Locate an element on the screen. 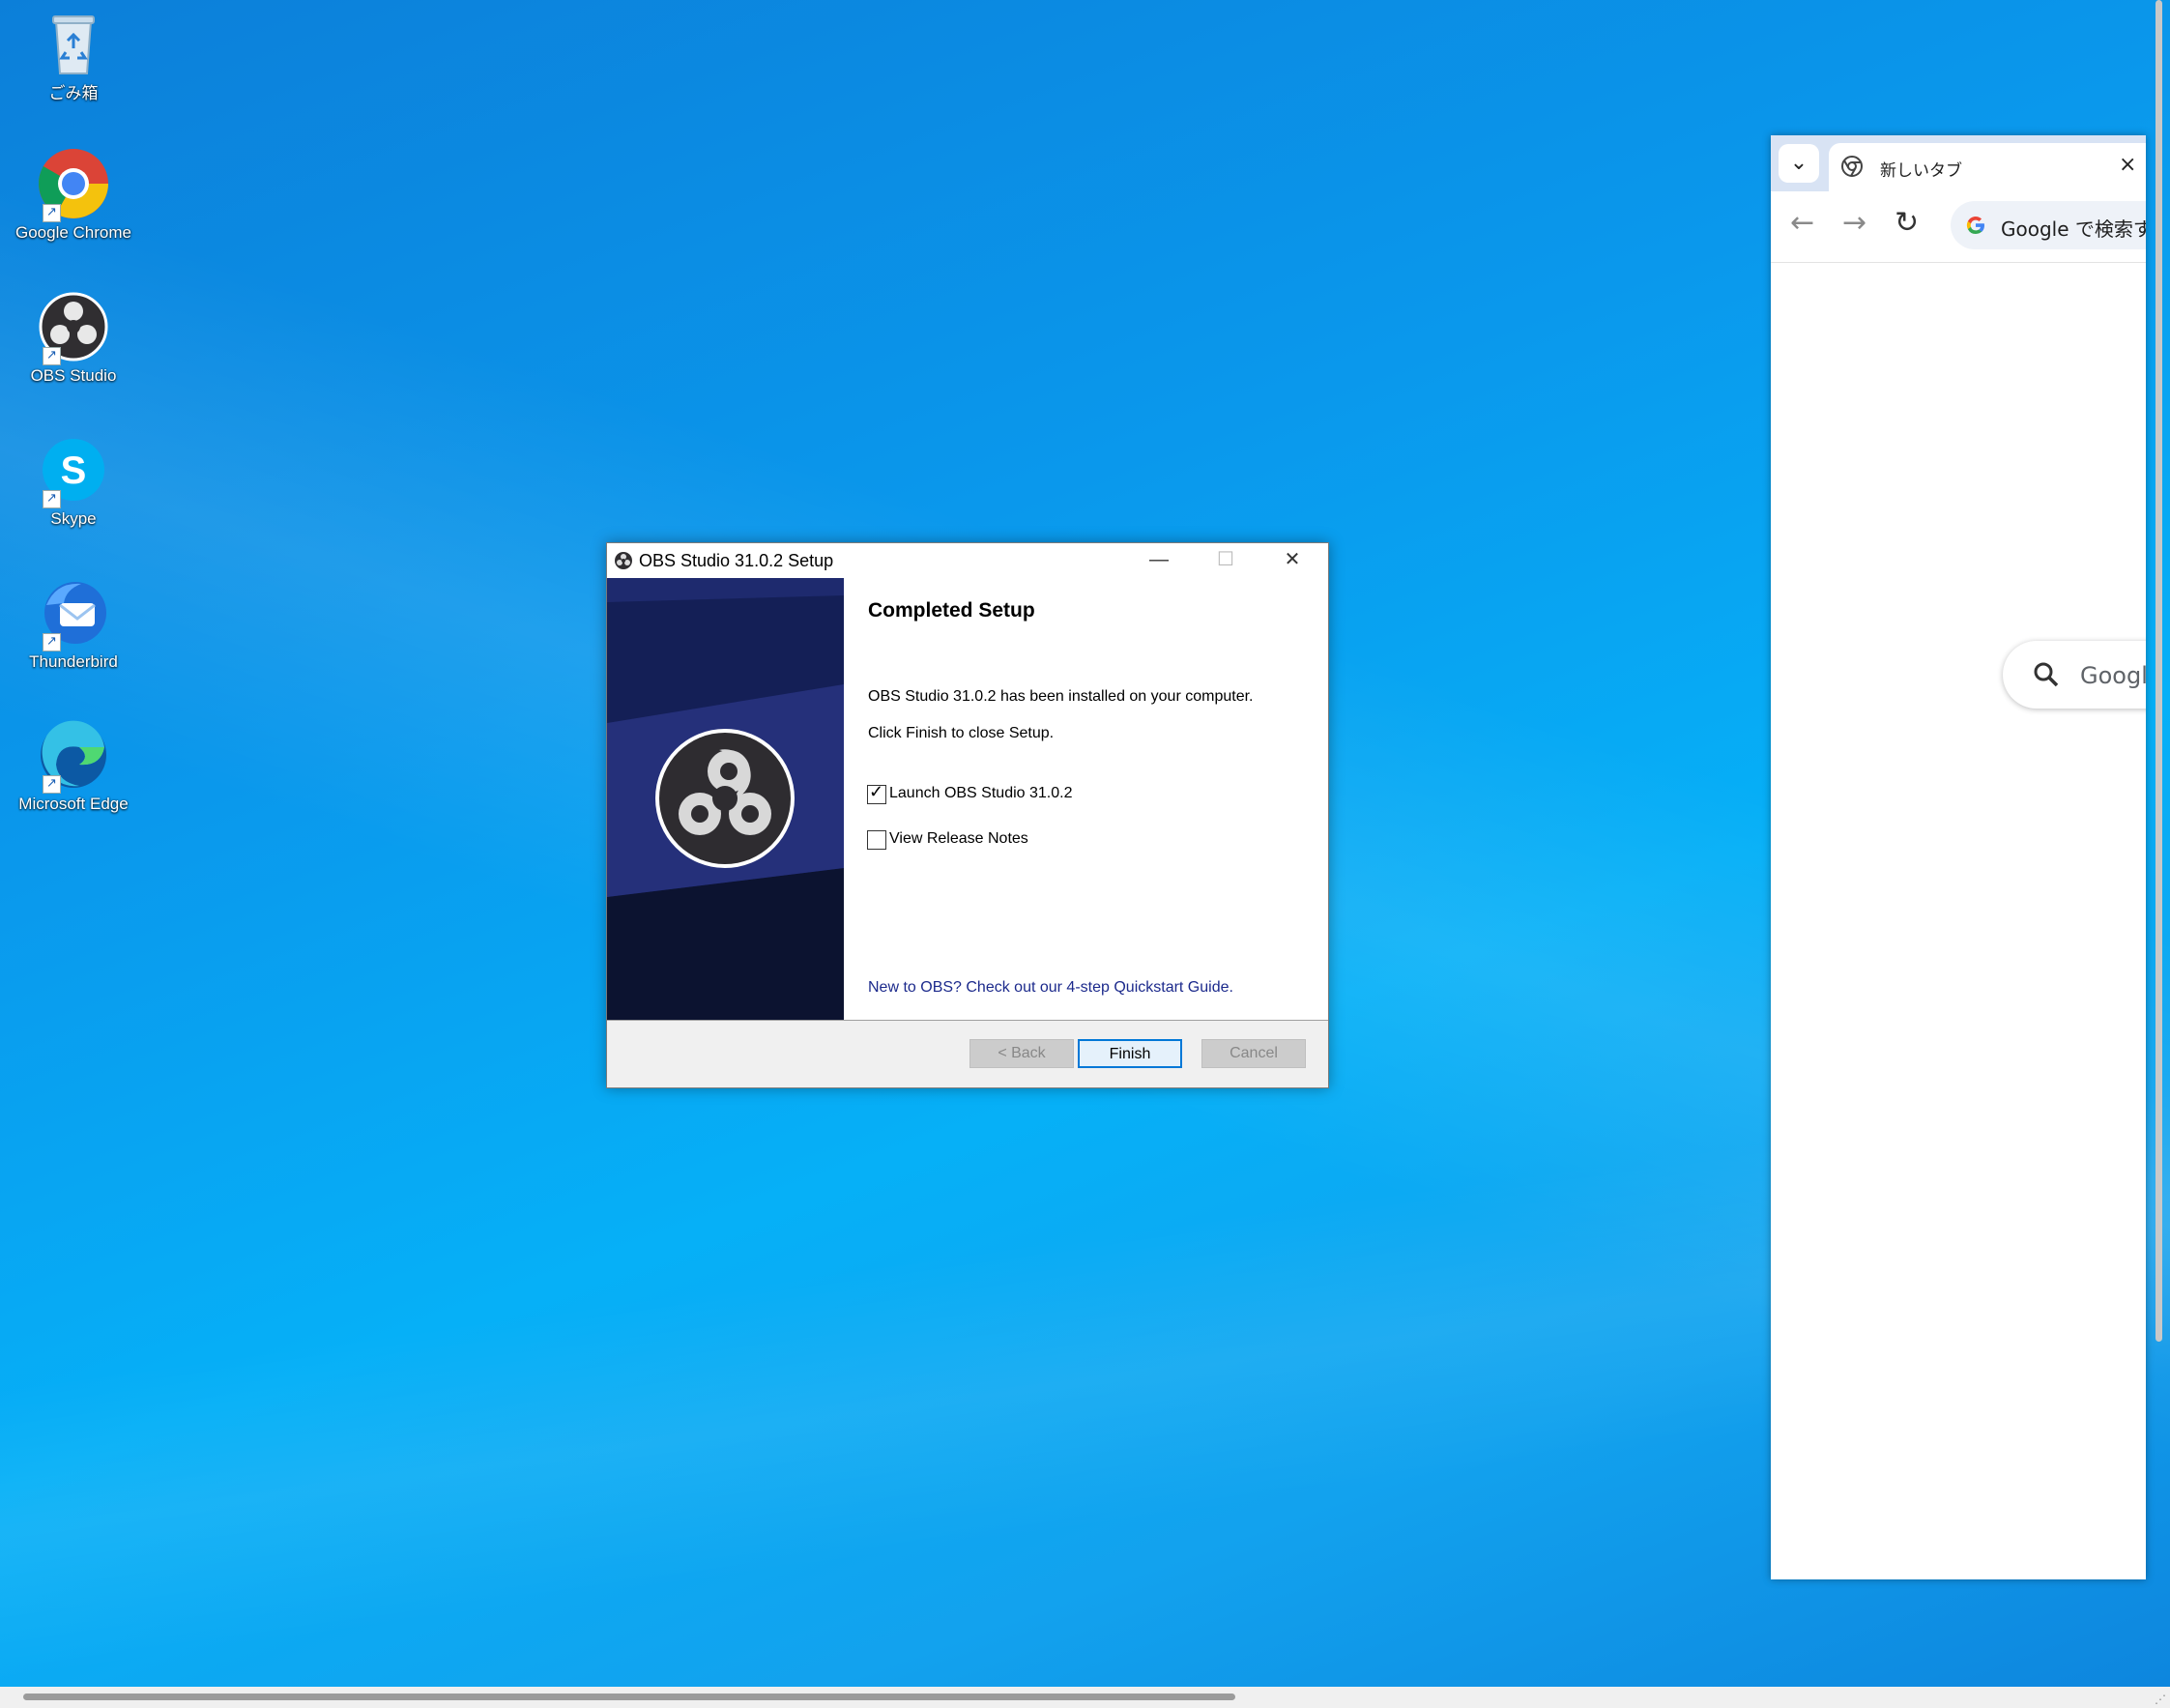 The width and height of the screenshot is (2170, 1708). release-notes-checkbox is located at coordinates (876, 840).